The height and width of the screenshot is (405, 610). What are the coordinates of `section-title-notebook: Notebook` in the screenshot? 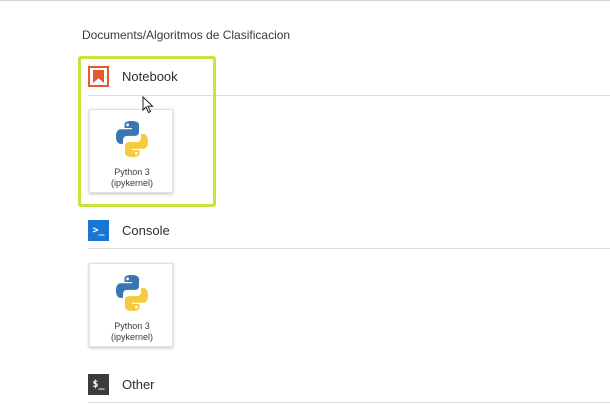 It's located at (150, 76).